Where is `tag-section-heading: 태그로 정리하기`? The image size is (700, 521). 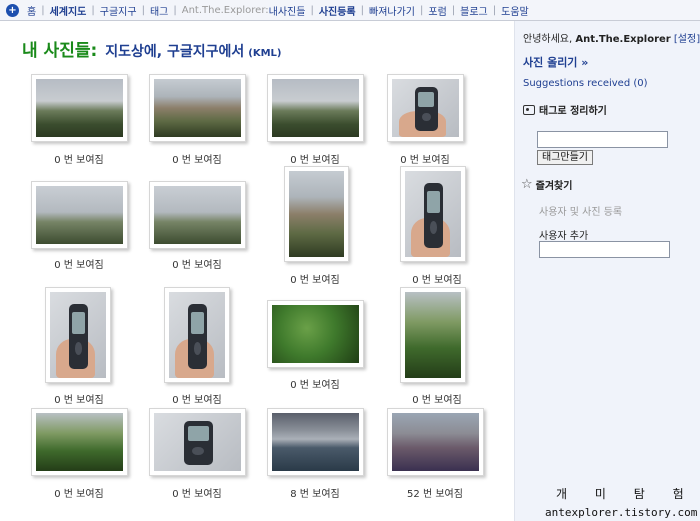 tag-section-heading: 태그로 정리하기 is located at coordinates (565, 109).